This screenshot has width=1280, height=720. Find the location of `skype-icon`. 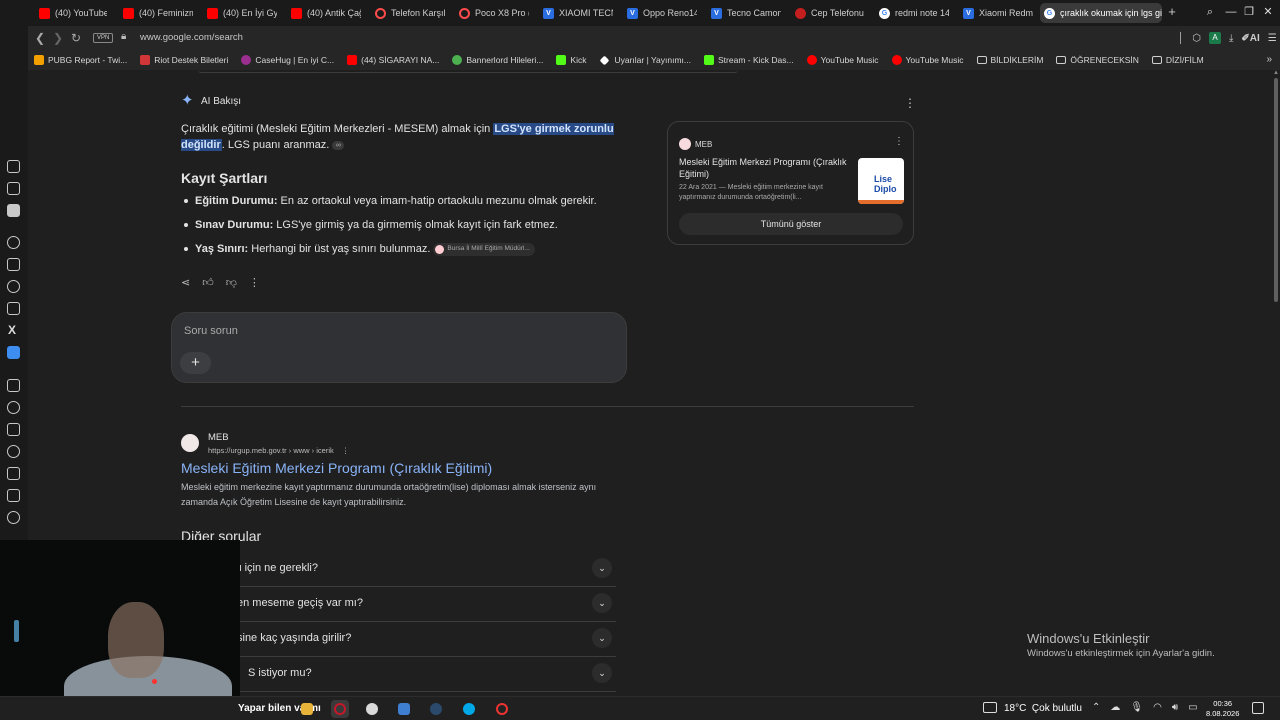

skype-icon is located at coordinates (469, 709).